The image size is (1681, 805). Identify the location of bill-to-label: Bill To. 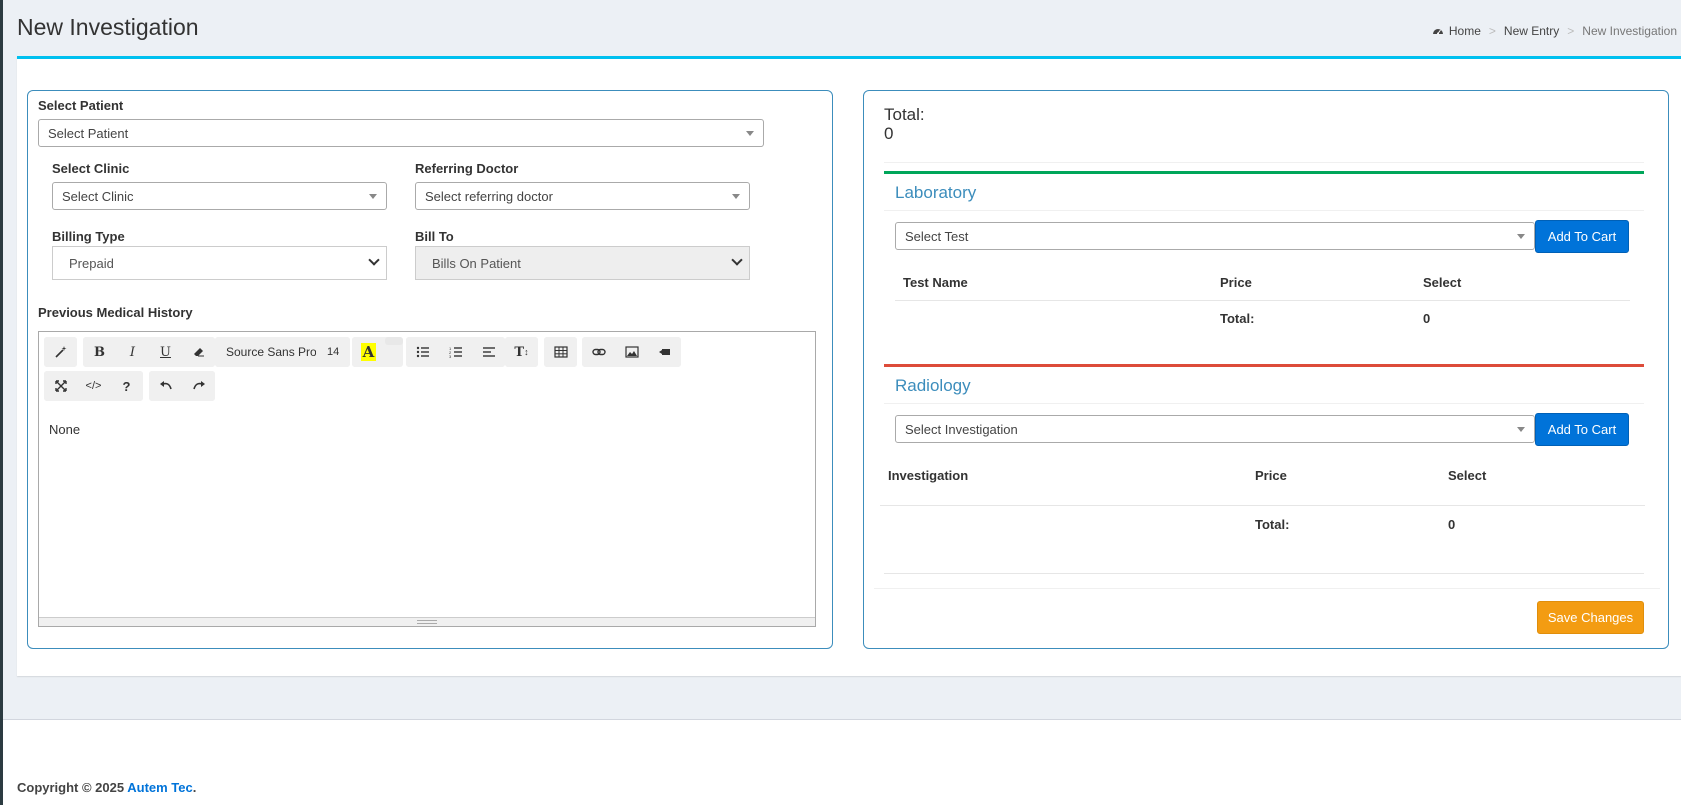
(434, 236).